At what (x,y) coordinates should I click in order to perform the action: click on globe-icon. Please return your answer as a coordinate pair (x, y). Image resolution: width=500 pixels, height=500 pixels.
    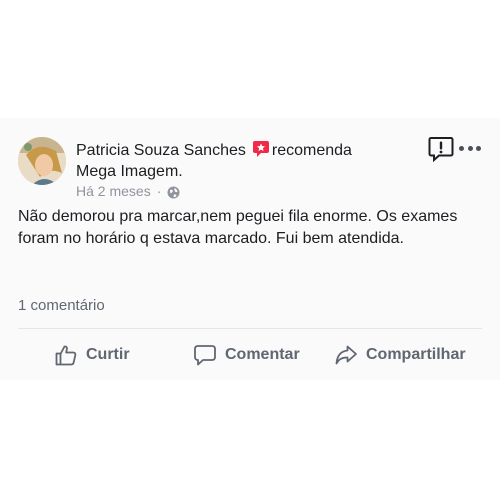
    Looking at the image, I should click on (173, 191).